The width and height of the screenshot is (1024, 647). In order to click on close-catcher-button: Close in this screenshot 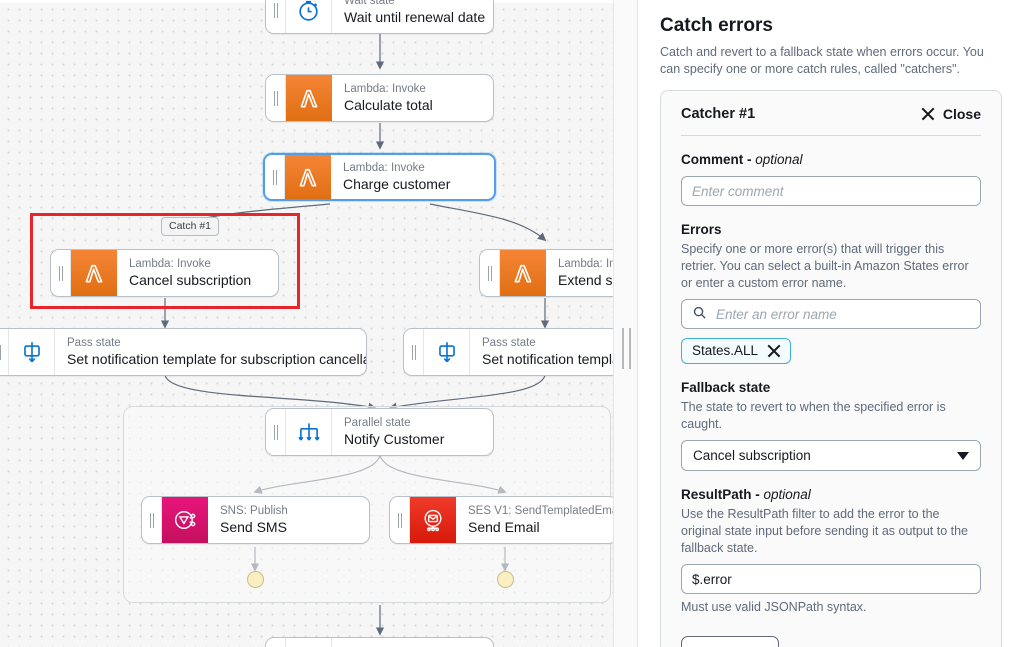, I will do `click(951, 114)`.